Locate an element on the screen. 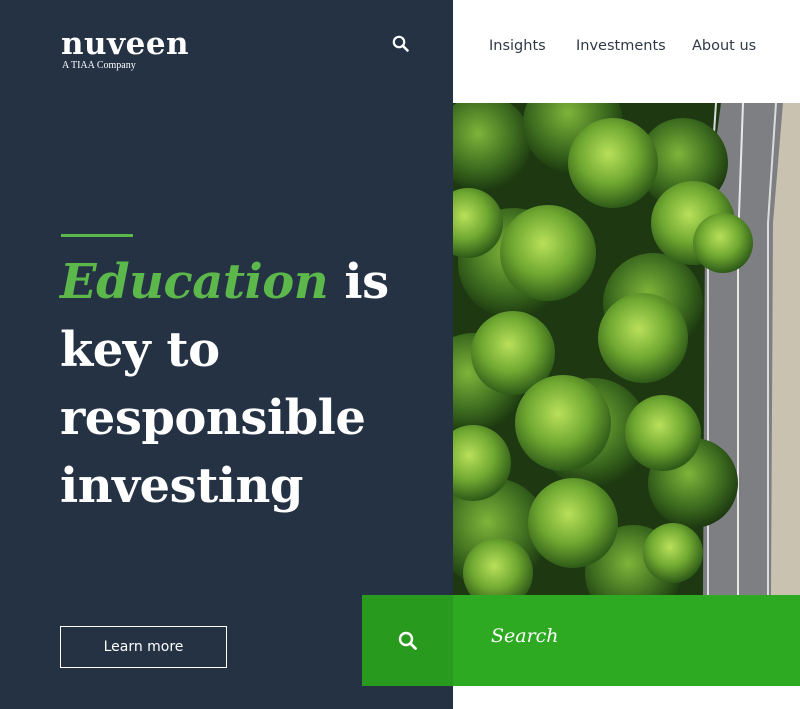  nuveen-logo: nuveen is located at coordinates (125, 44).